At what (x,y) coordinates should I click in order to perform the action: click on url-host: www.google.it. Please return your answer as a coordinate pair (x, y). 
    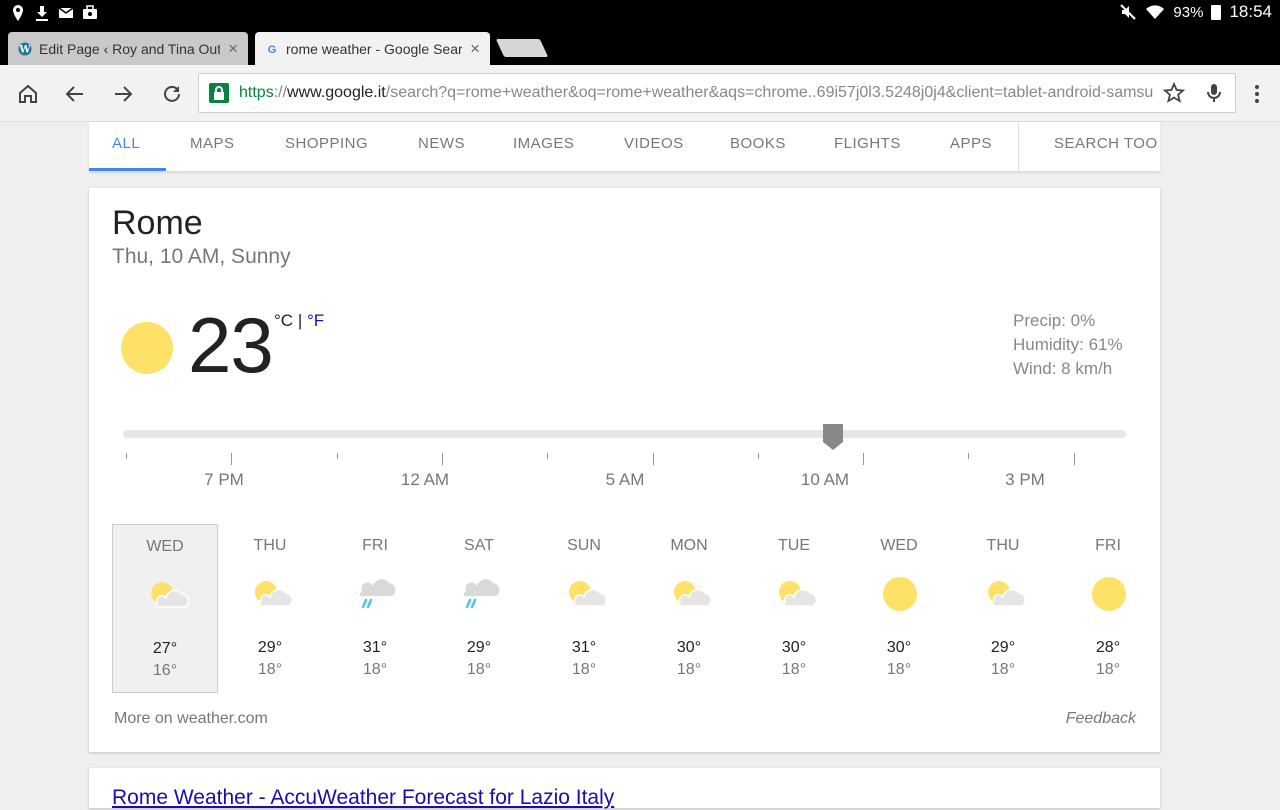
    Looking at the image, I should click on (336, 92).